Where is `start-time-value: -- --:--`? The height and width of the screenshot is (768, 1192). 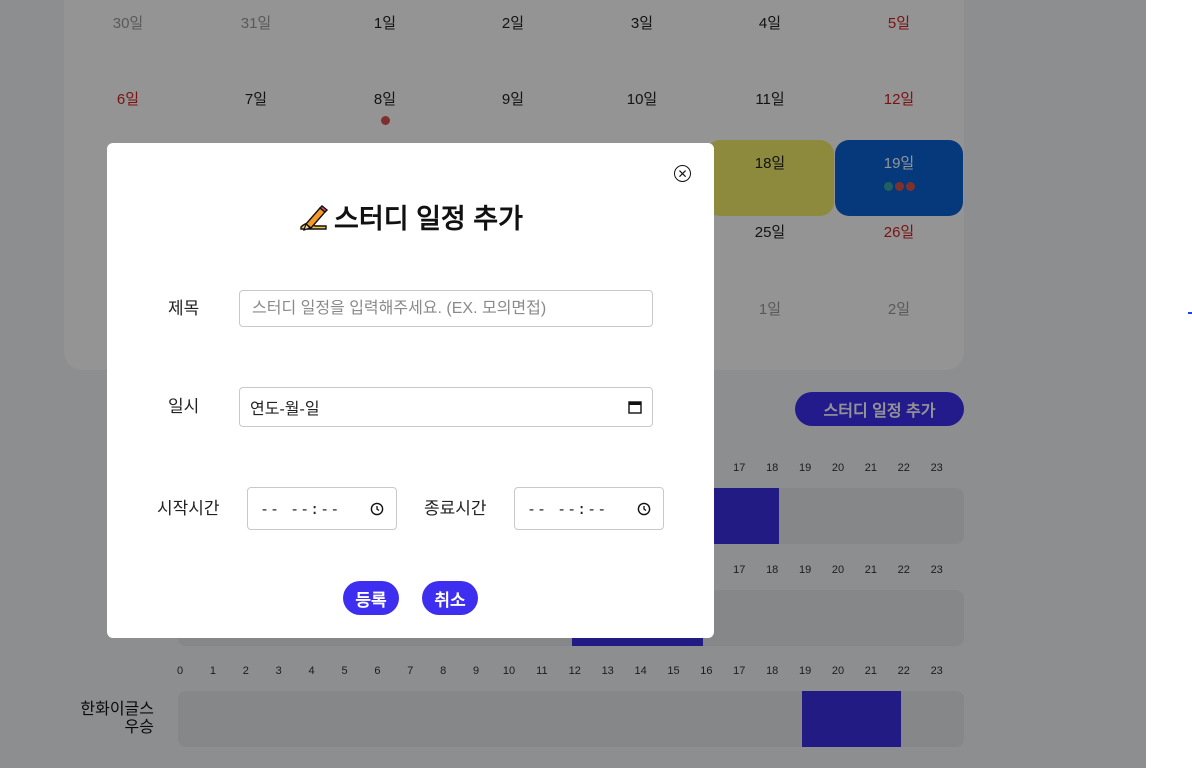 start-time-value: -- --:-- is located at coordinates (300, 508).